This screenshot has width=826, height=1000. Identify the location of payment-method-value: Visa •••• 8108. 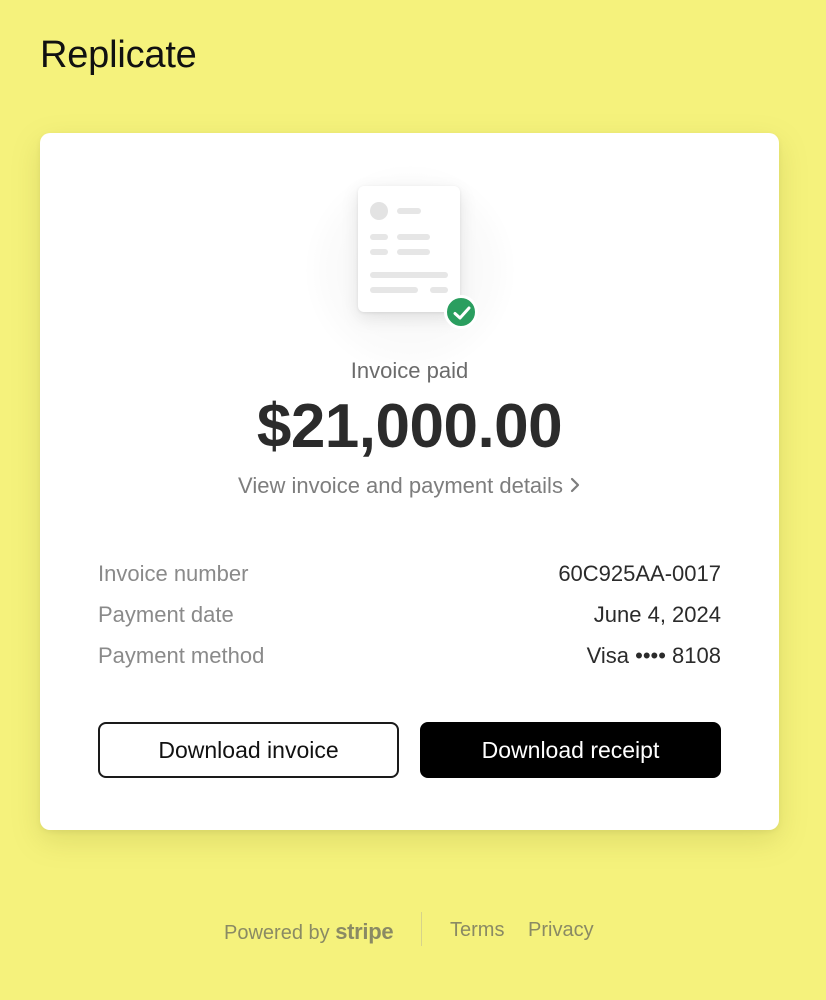
(653, 655).